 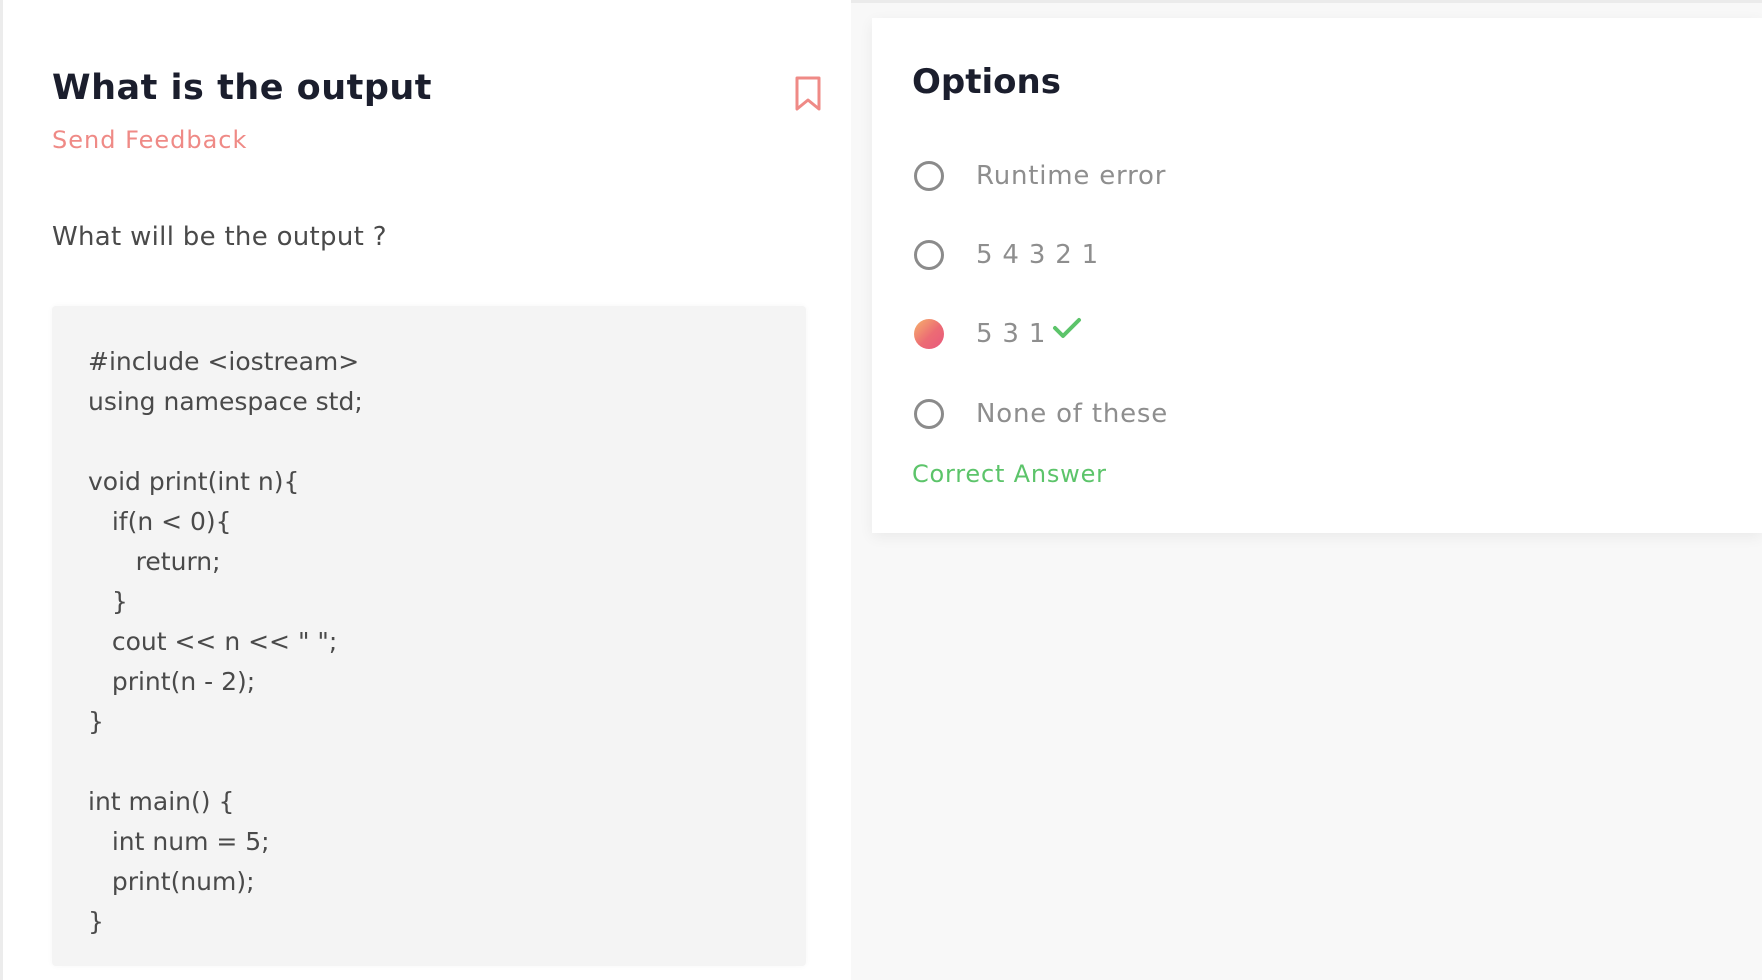 I want to click on option-runtime-error: Runtime error, so click(x=1164, y=178).